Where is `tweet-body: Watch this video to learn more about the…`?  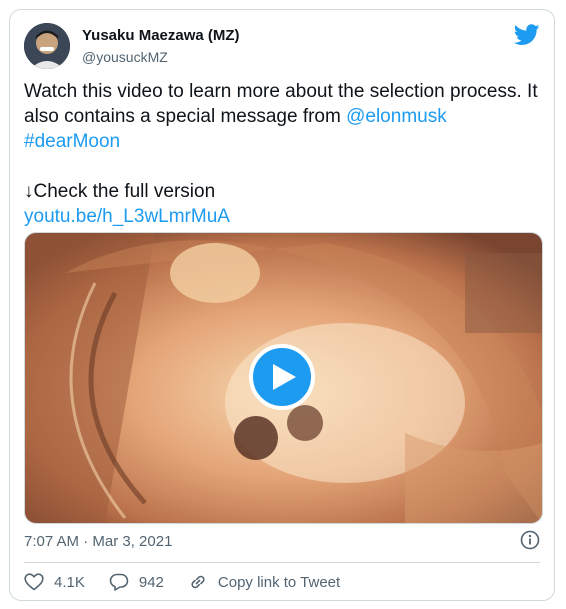 tweet-body: Watch this video to learn more about the… is located at coordinates (281, 104).